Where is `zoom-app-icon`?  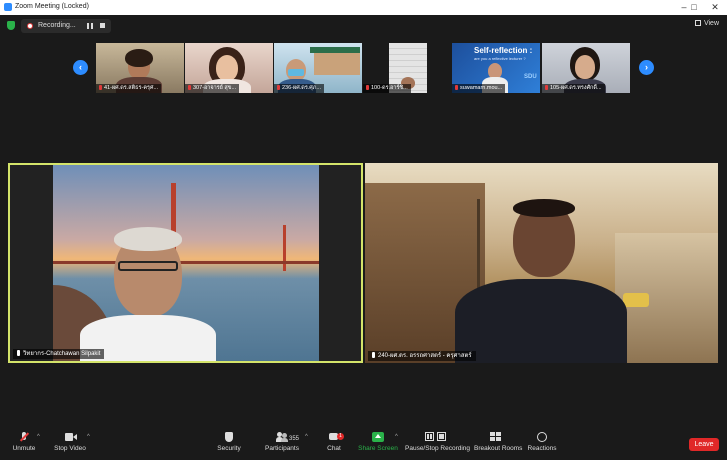
zoom-app-icon is located at coordinates (8, 7).